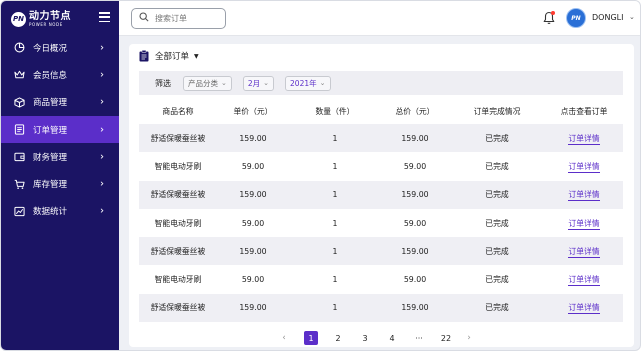 This screenshot has height=351, width=641. I want to click on search-icon, so click(144, 18).